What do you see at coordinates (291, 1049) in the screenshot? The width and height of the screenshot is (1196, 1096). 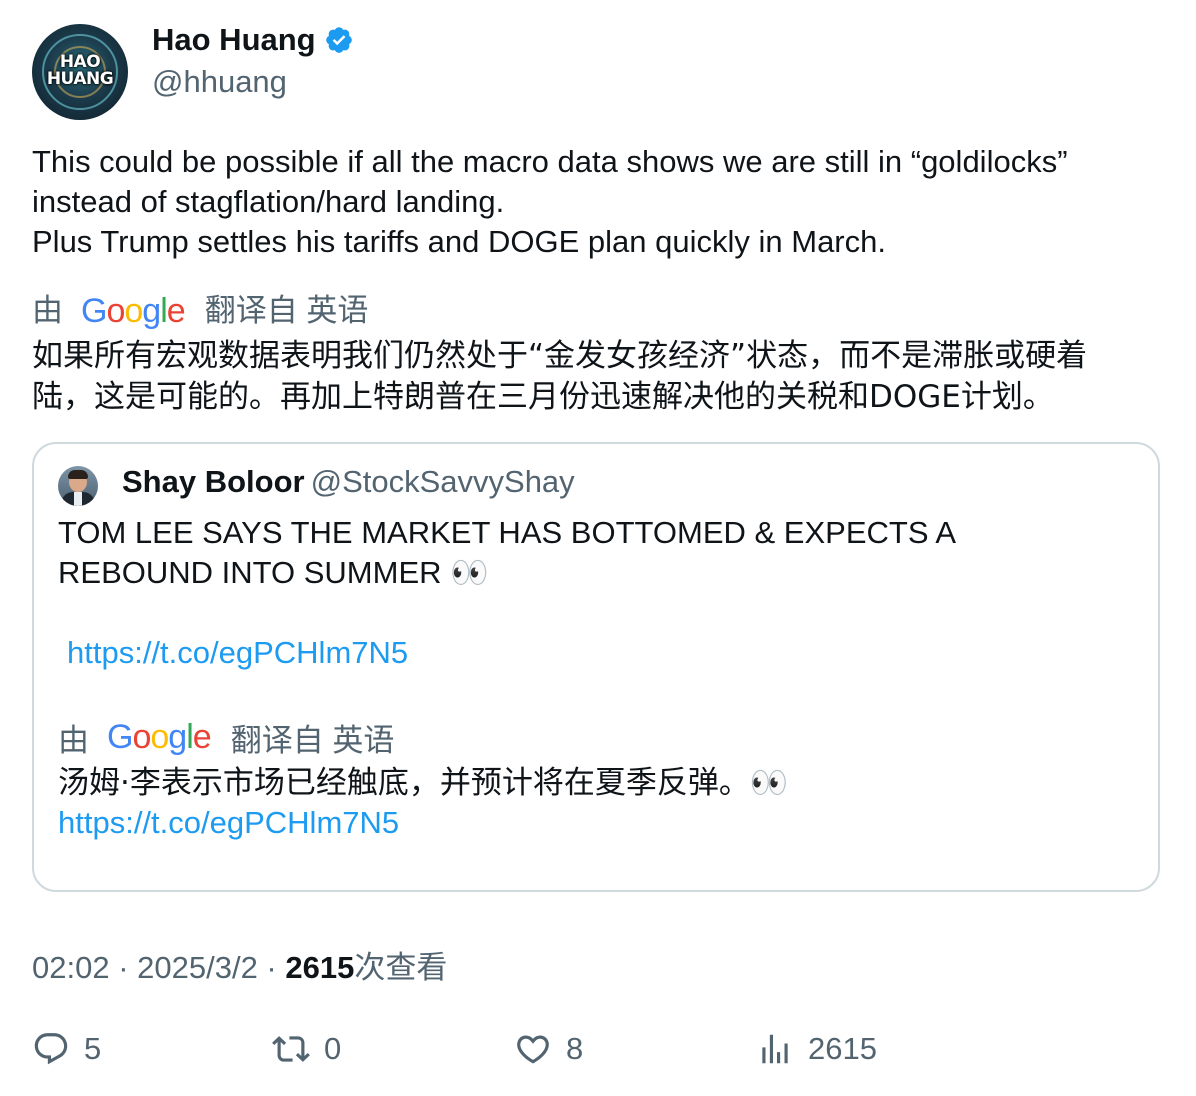 I see `repost-icon` at bounding box center [291, 1049].